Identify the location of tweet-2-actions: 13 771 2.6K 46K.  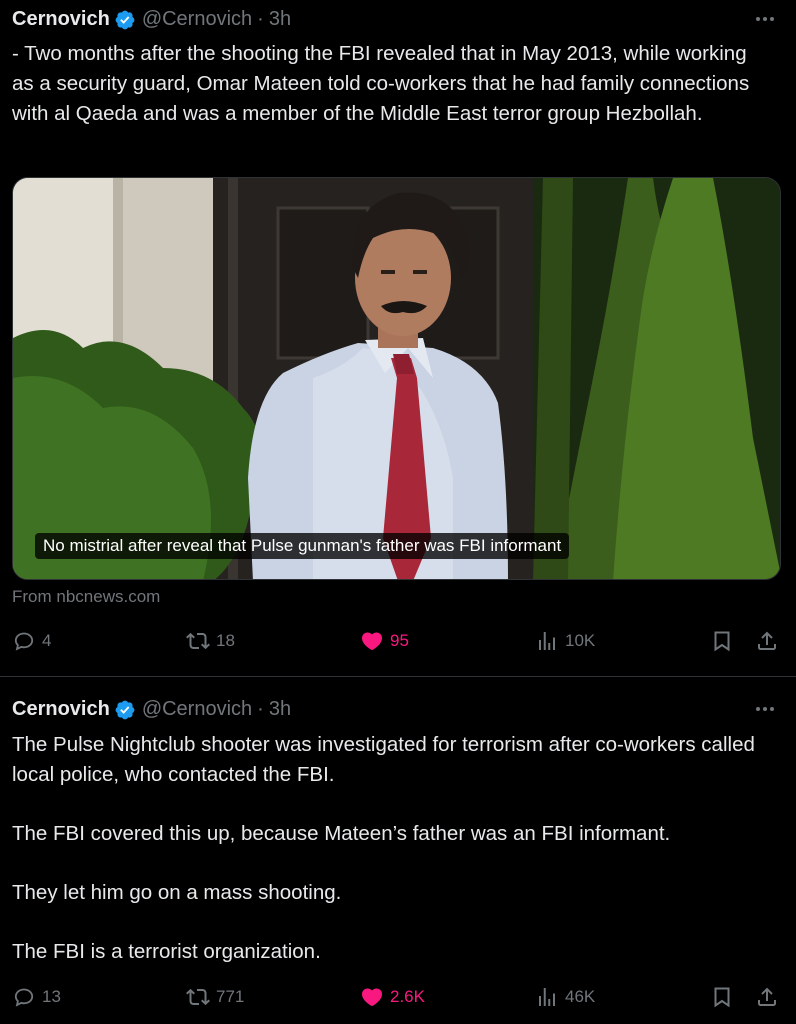
(398, 1000).